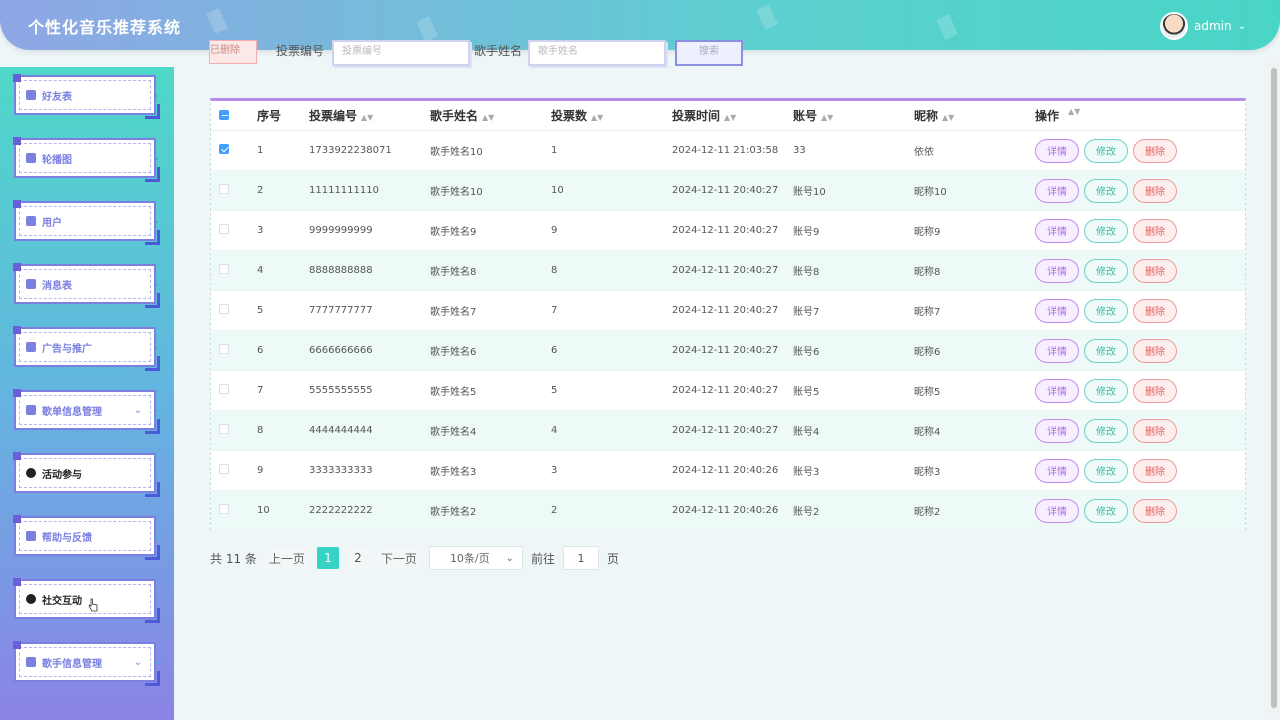 The width and height of the screenshot is (1280, 720). What do you see at coordinates (233, 558) in the screenshot?
I see `total-count: 共 11 条` at bounding box center [233, 558].